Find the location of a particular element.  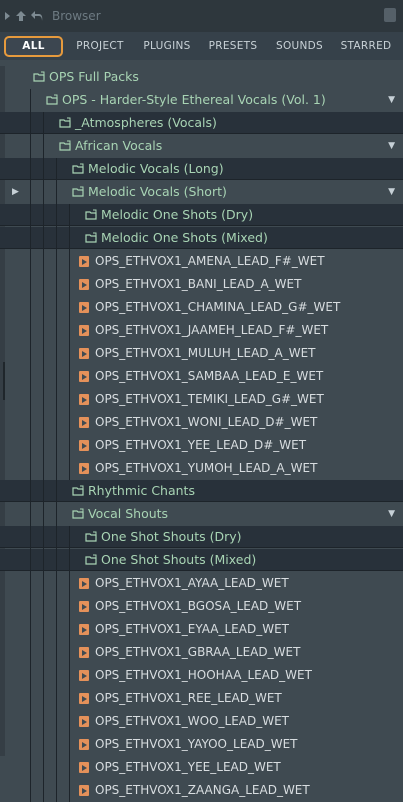

tree-file: OPS_ETHVOX1_WONI_LEAD_D#_WET is located at coordinates (201, 422).